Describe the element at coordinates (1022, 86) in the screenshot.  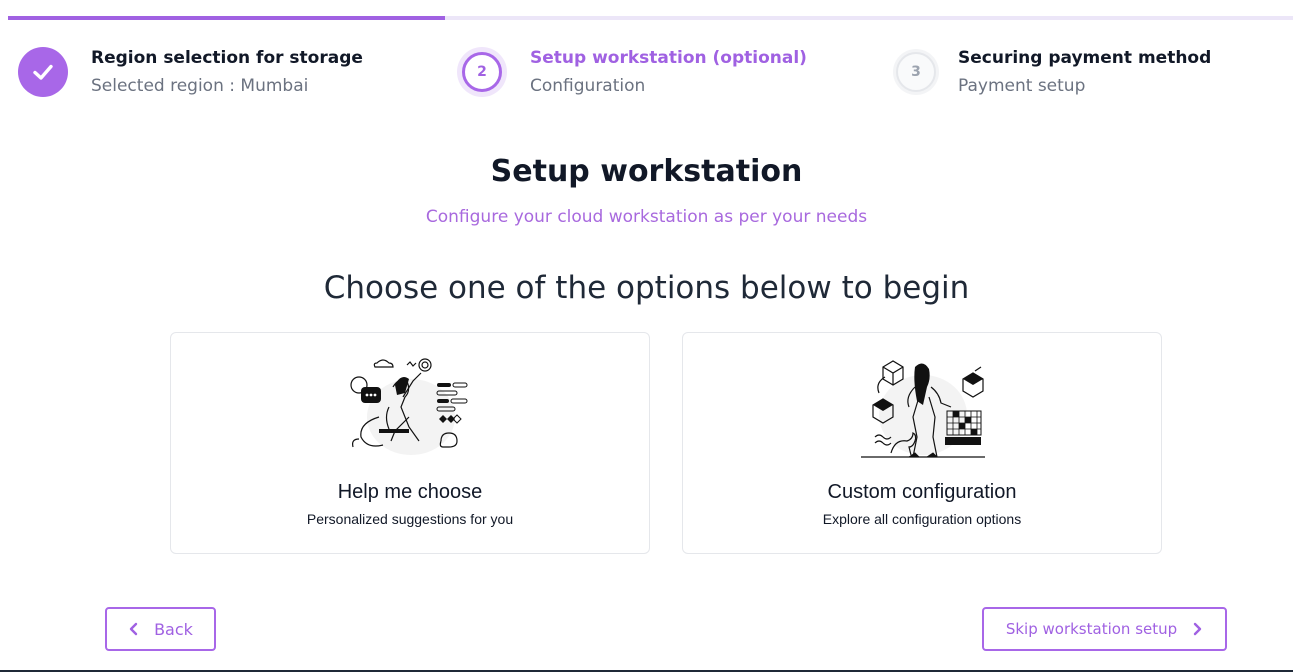
I see `step-subtitle: Payment setup` at that location.